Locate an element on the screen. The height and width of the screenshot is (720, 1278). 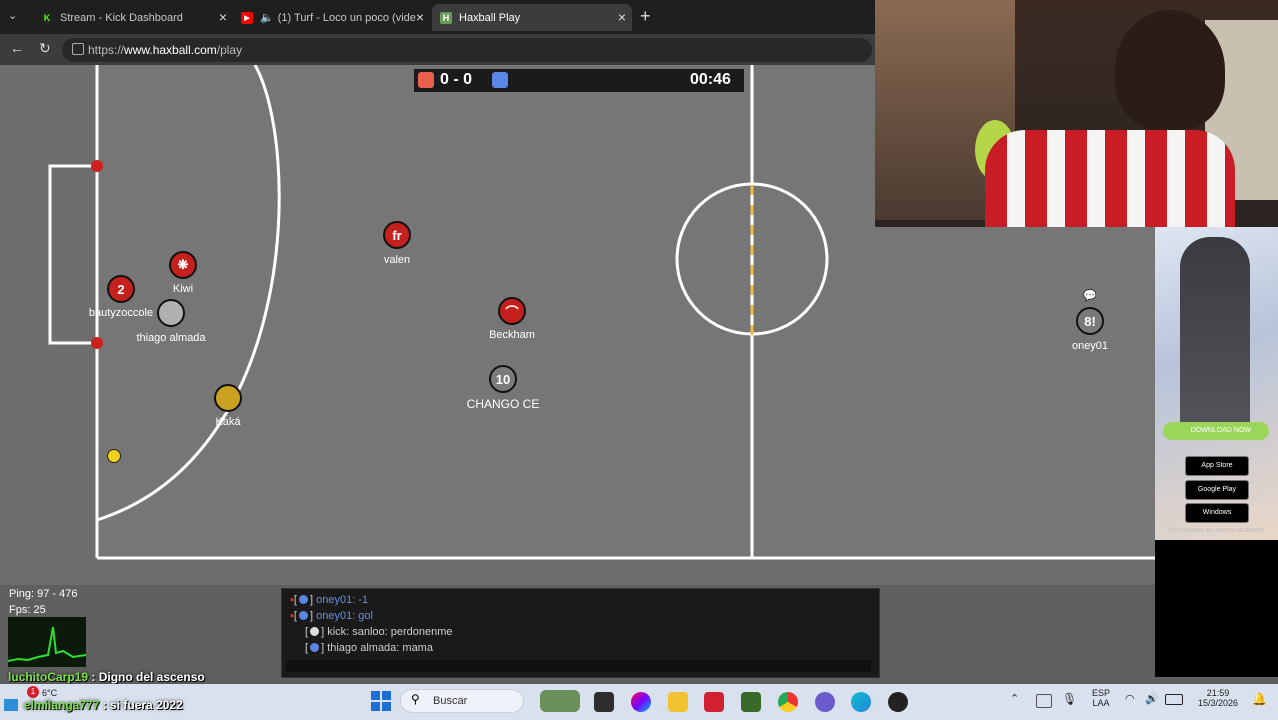
speaker-icon: 🔈 is located at coordinates (267, 17).